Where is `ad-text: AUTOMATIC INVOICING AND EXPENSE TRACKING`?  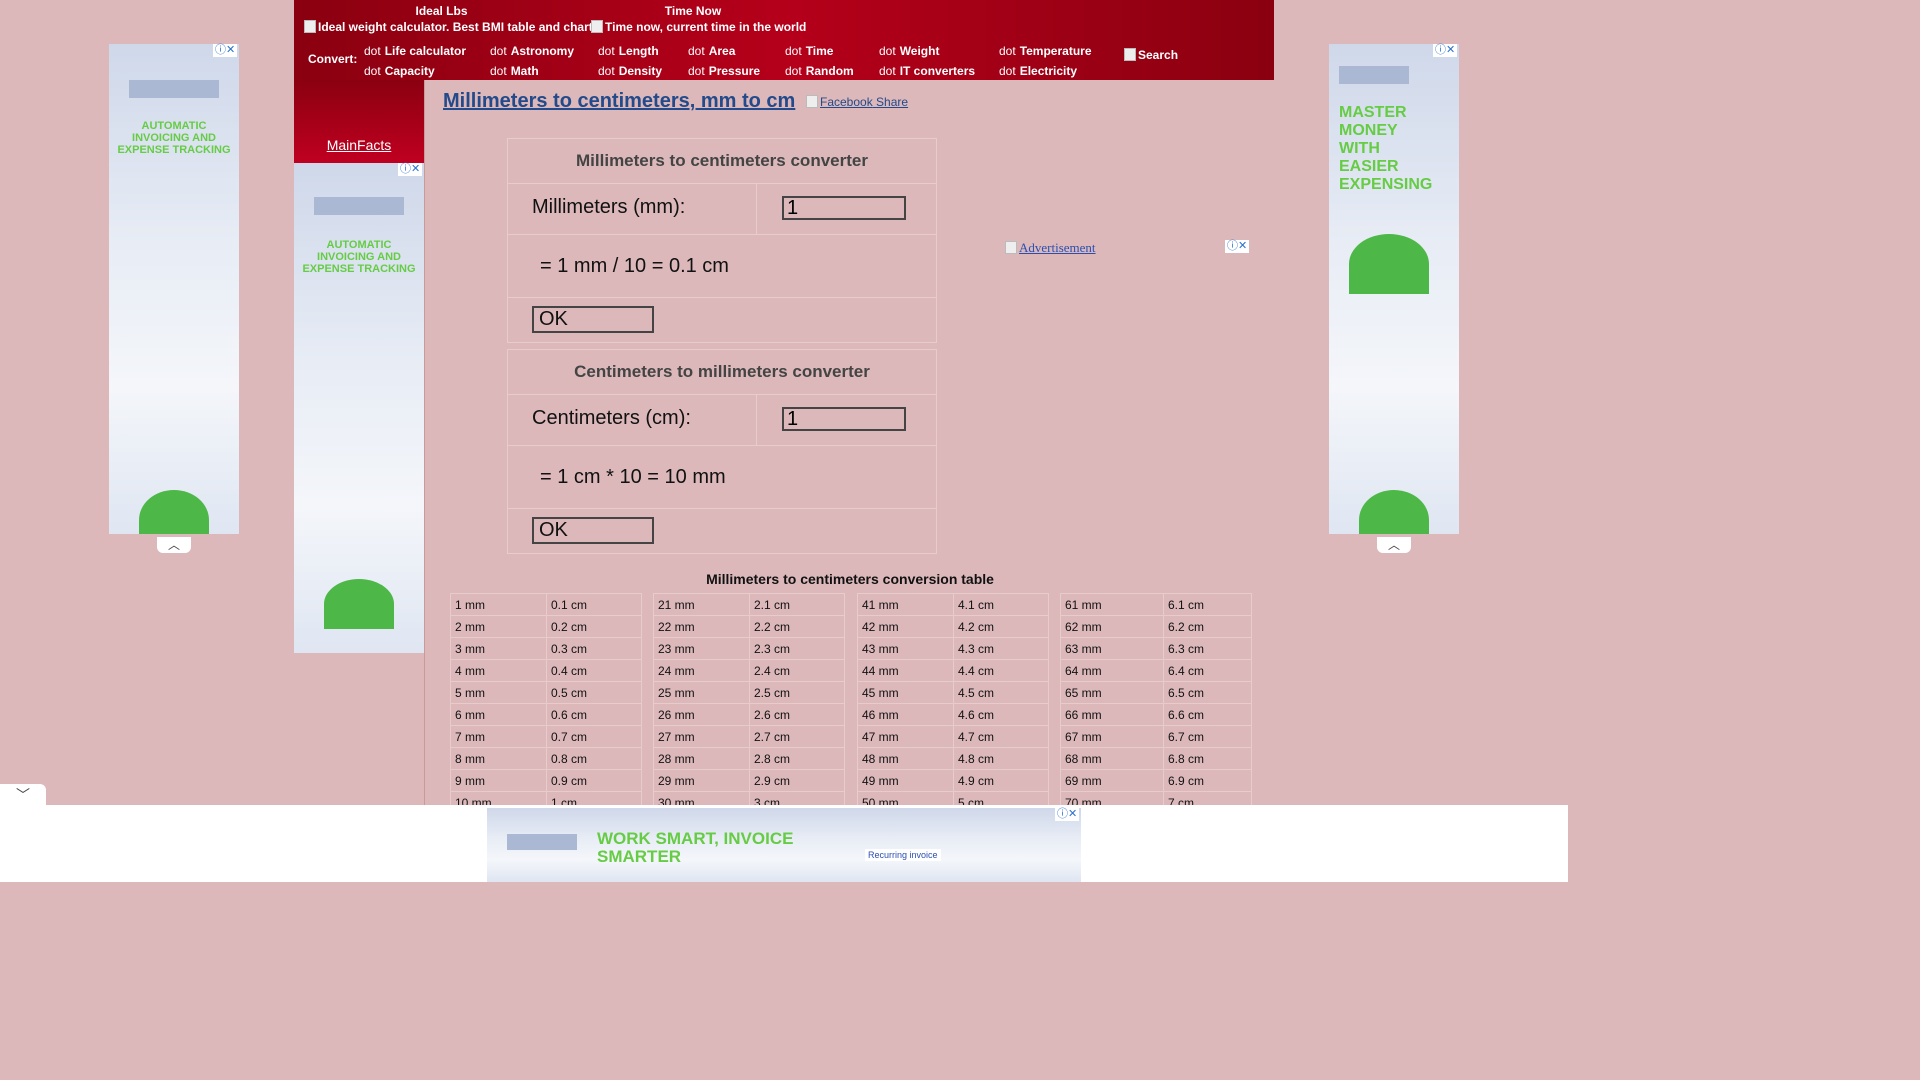
ad-text: AUTOMATIC INVOICING AND EXPENSE TRACKING is located at coordinates (174, 138).